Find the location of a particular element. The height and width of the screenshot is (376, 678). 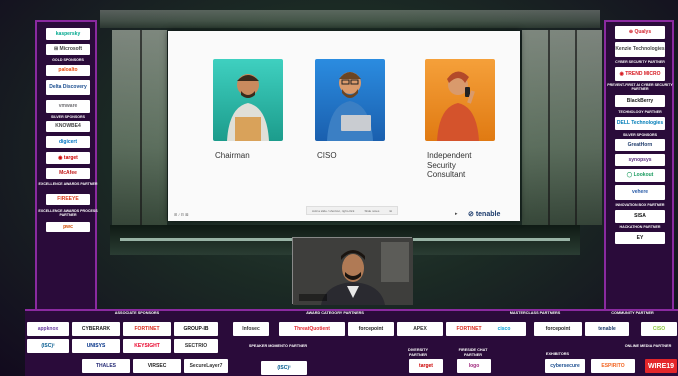

tenable-brand: ⊘ tenable is located at coordinates (484, 214).